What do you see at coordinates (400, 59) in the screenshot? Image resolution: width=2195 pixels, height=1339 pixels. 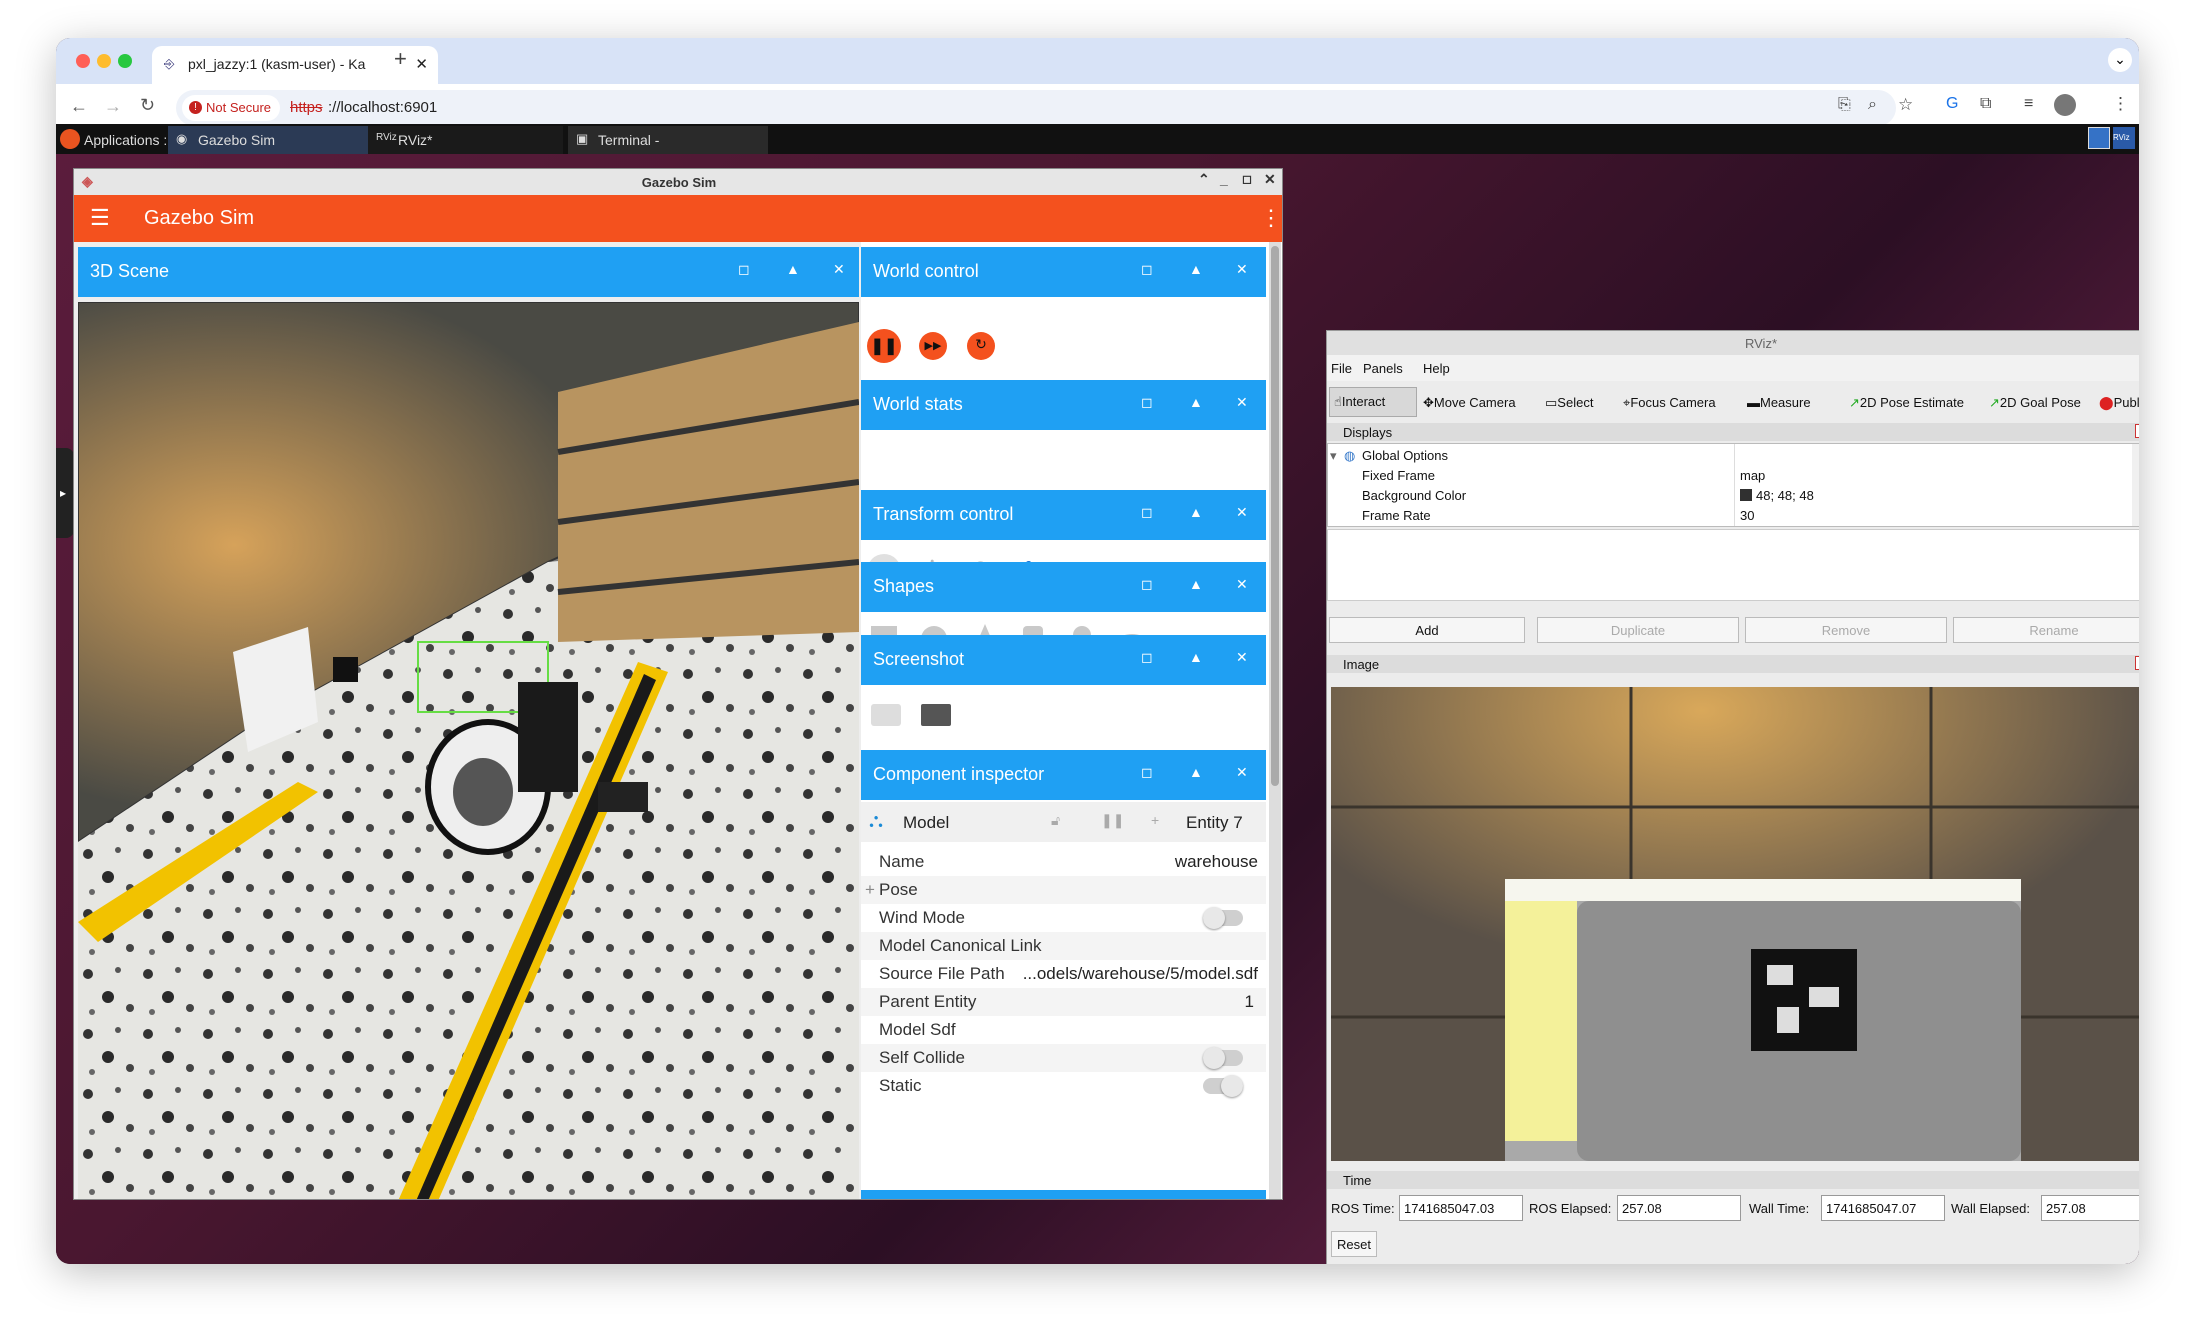 I see `new-tab-icon: +` at bounding box center [400, 59].